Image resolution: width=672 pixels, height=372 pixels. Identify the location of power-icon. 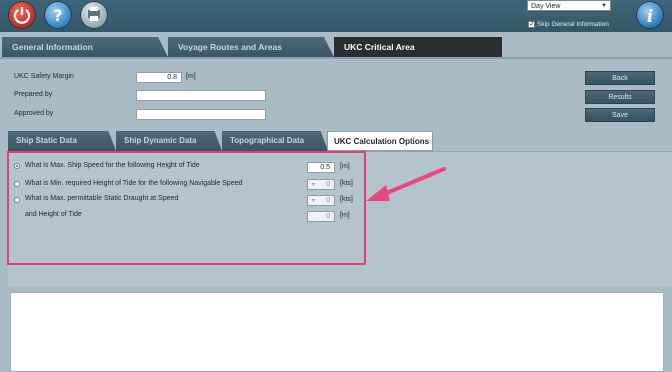
(22, 15).